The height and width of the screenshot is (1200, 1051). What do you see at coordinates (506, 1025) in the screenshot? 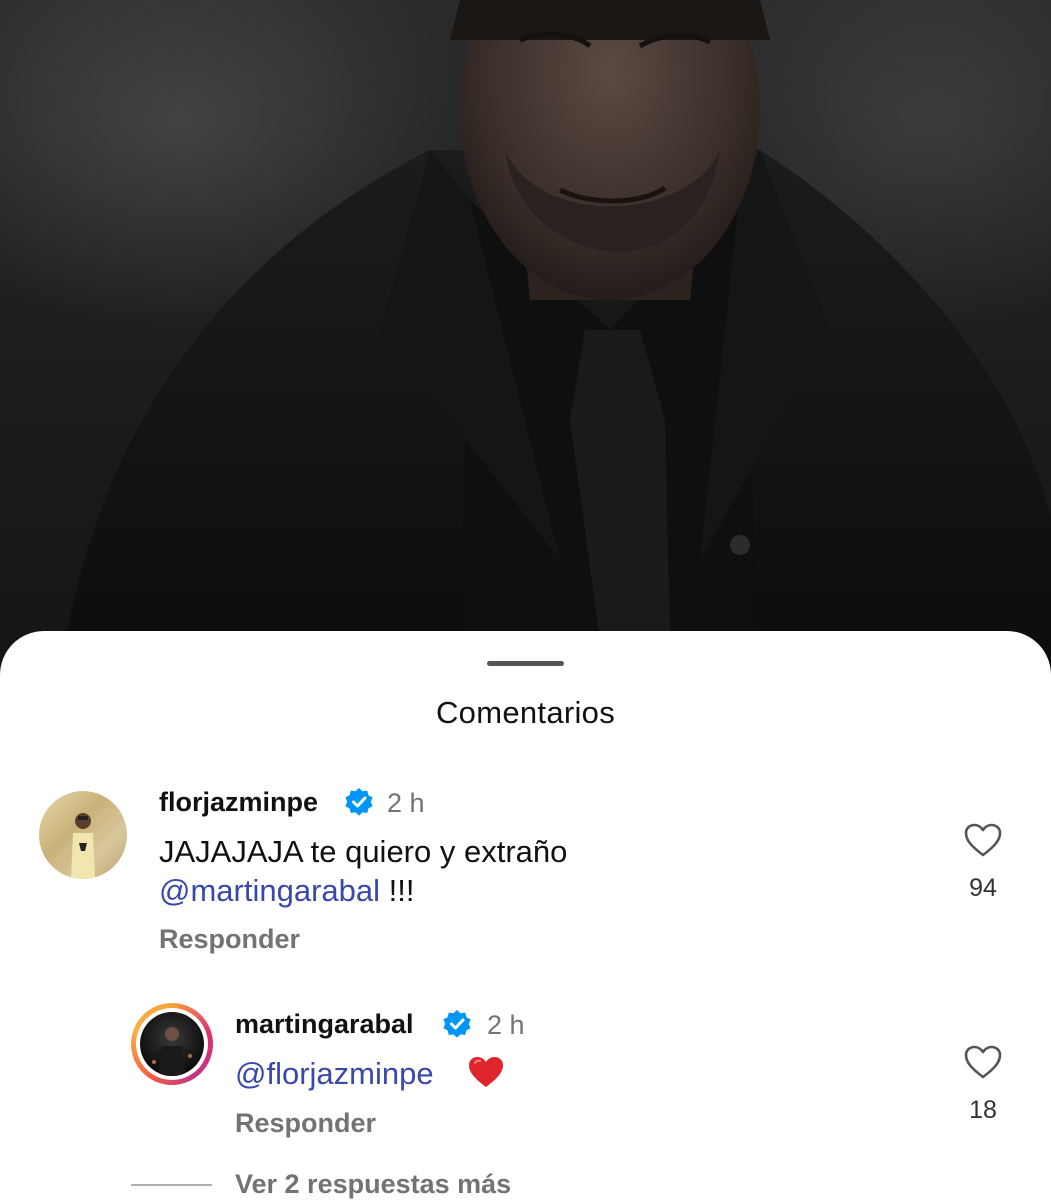
I see `reply-time: 2 h` at bounding box center [506, 1025].